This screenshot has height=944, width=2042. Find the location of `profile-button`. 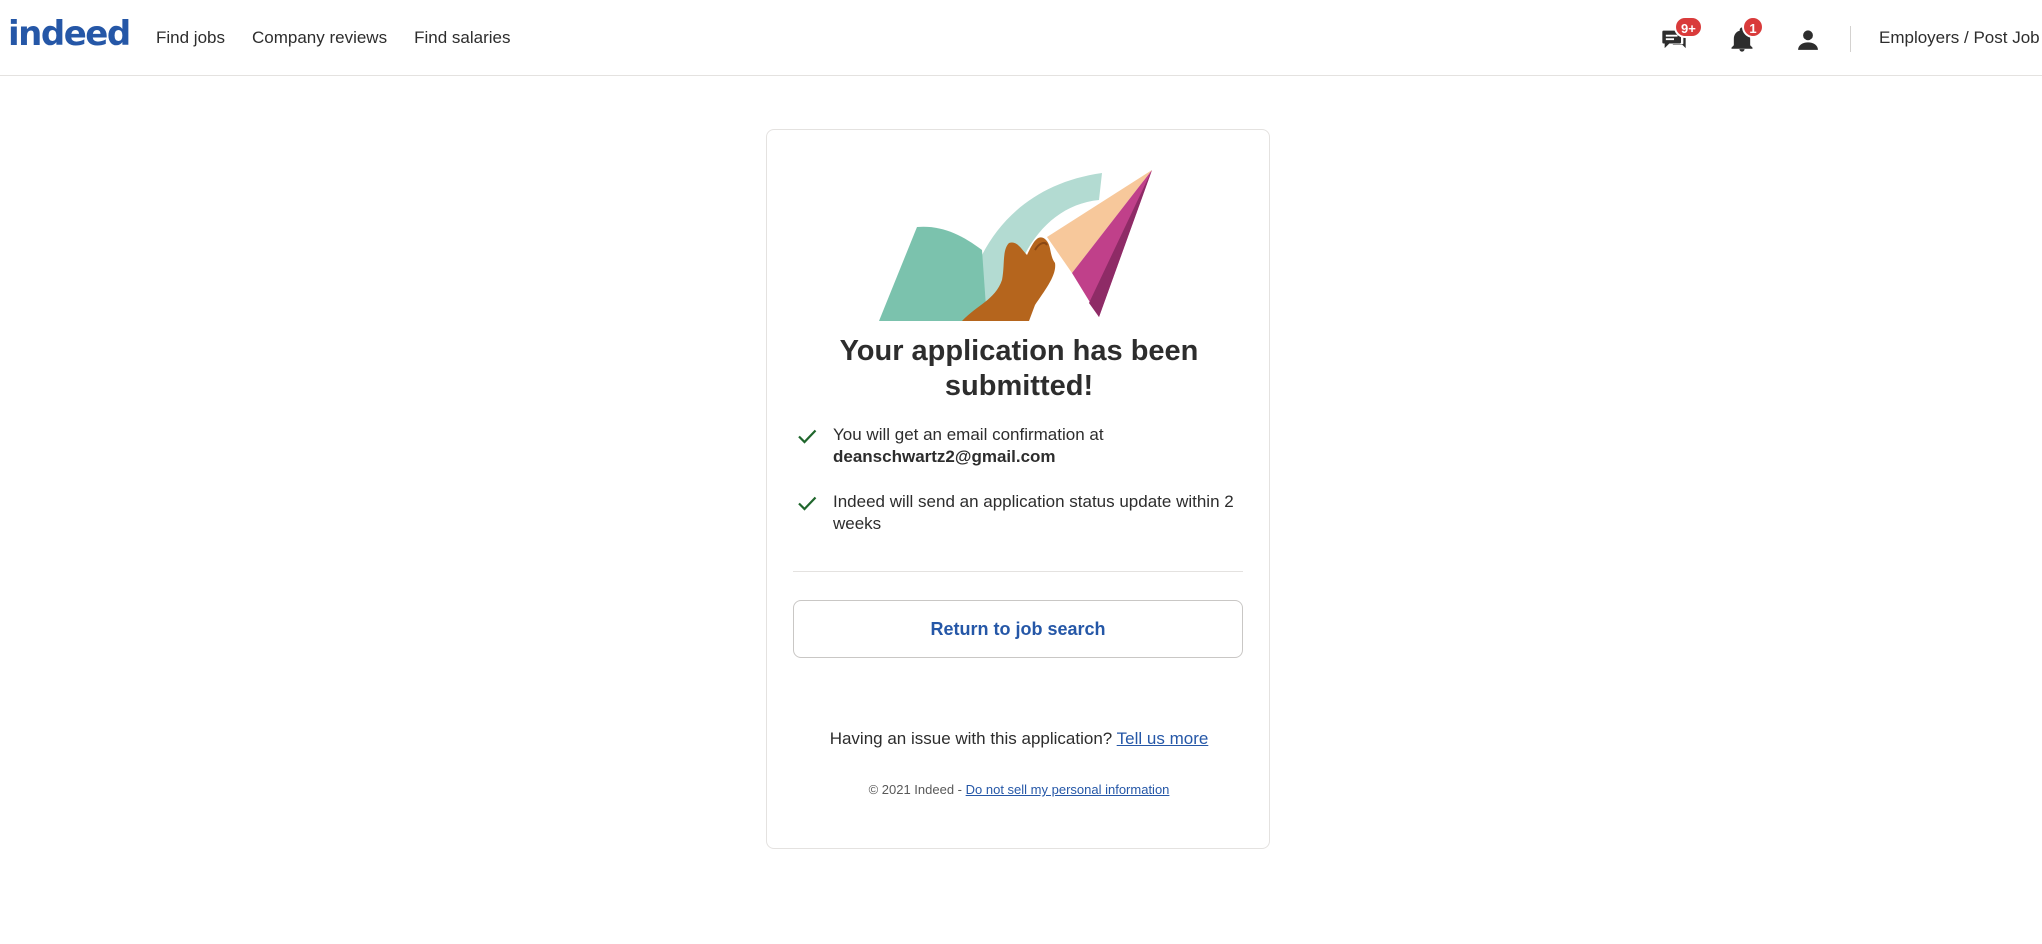

profile-button is located at coordinates (1808, 40).